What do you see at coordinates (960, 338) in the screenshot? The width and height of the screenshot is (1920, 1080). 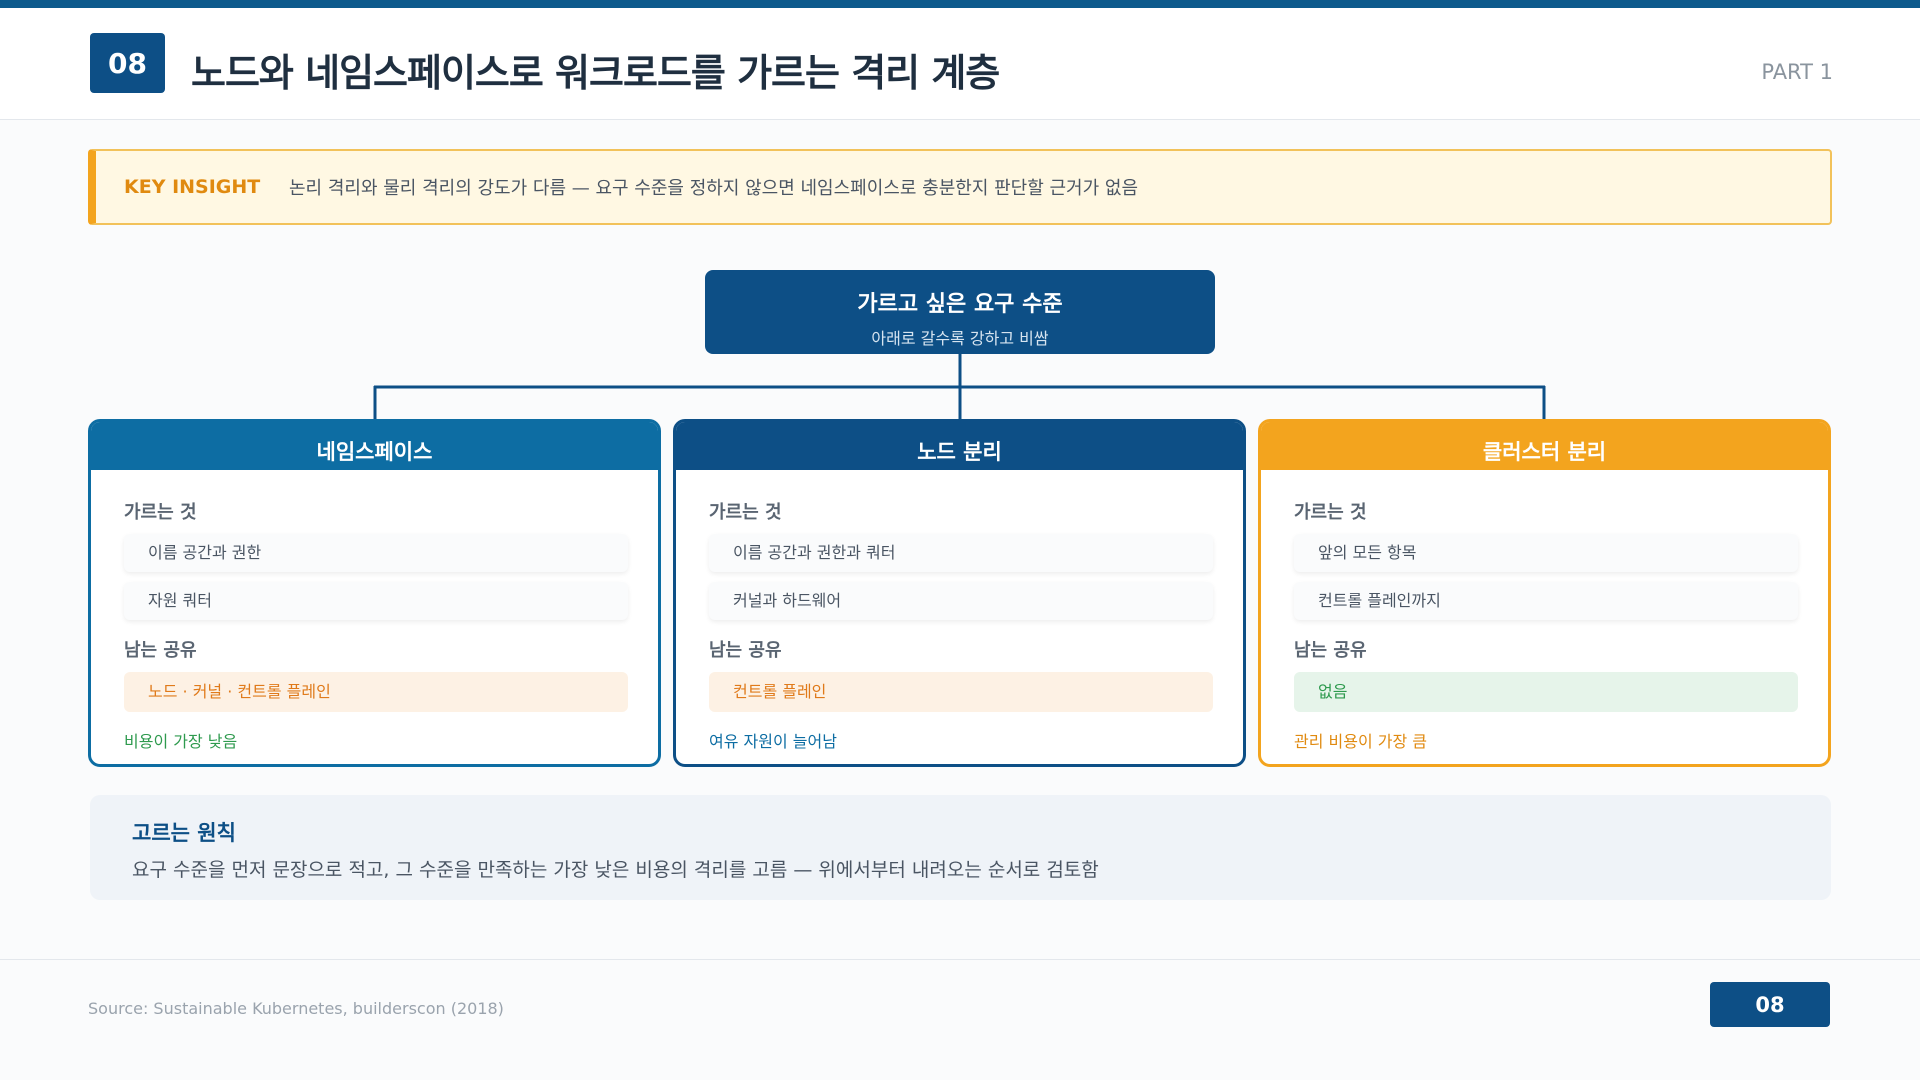 I see `root-node-subtitle: 아래로 갈수록 강하고 비쌈` at bounding box center [960, 338].